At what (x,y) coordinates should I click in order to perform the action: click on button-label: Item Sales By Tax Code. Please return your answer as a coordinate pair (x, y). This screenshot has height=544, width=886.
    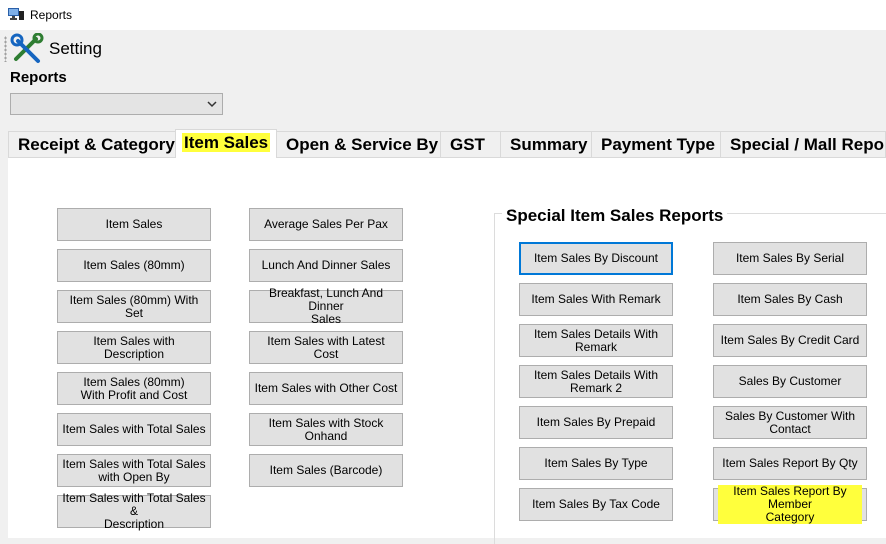
    Looking at the image, I should click on (596, 504).